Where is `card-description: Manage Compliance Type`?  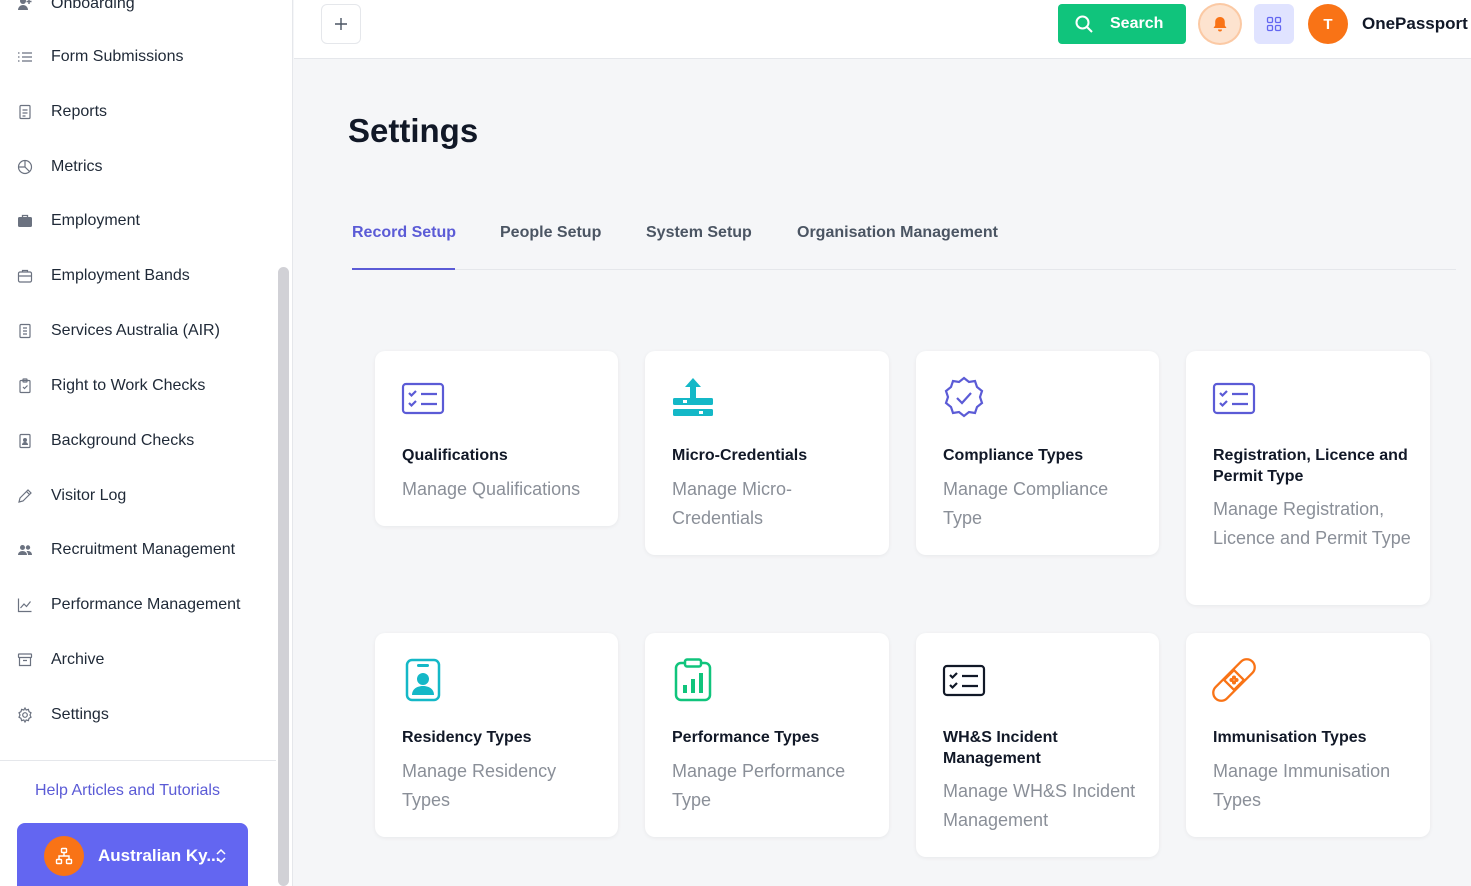 card-description: Manage Compliance Type is located at coordinates (1026, 503).